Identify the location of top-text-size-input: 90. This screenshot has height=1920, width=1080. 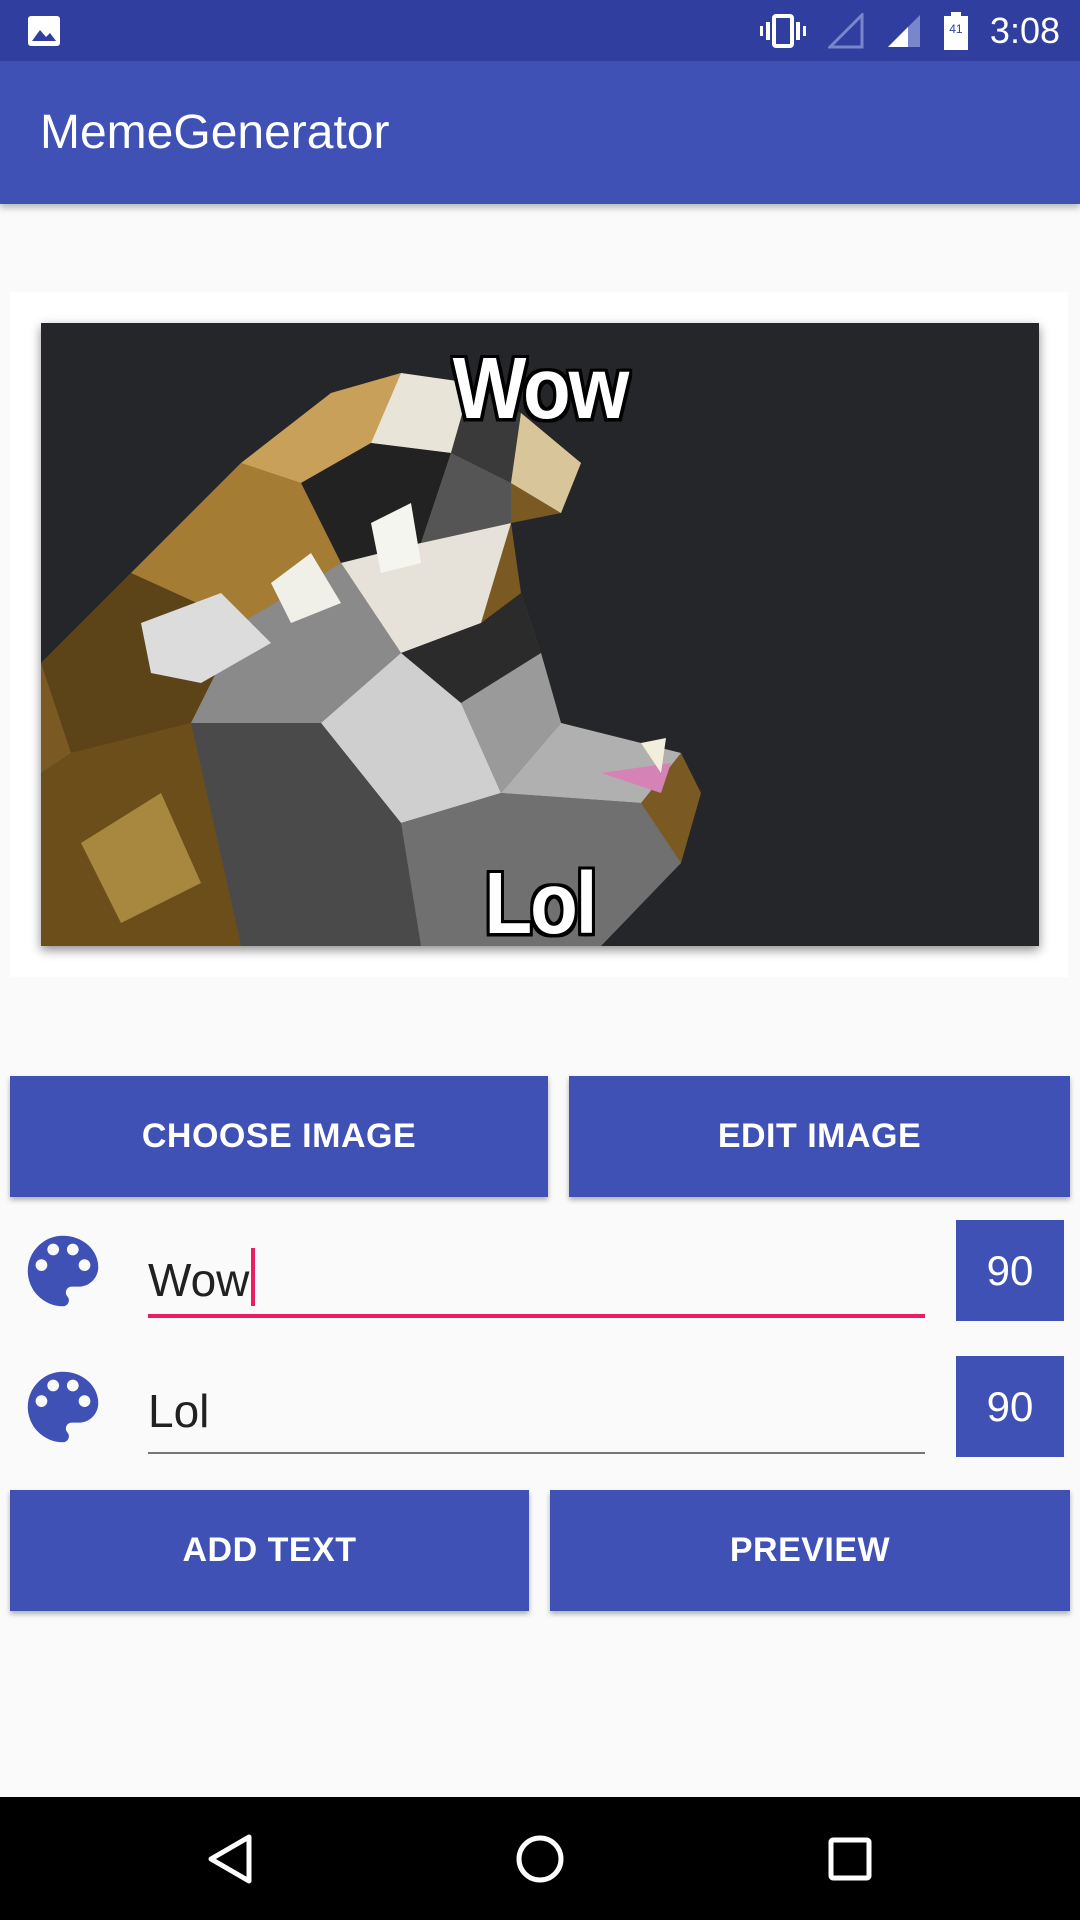
(1010, 1270).